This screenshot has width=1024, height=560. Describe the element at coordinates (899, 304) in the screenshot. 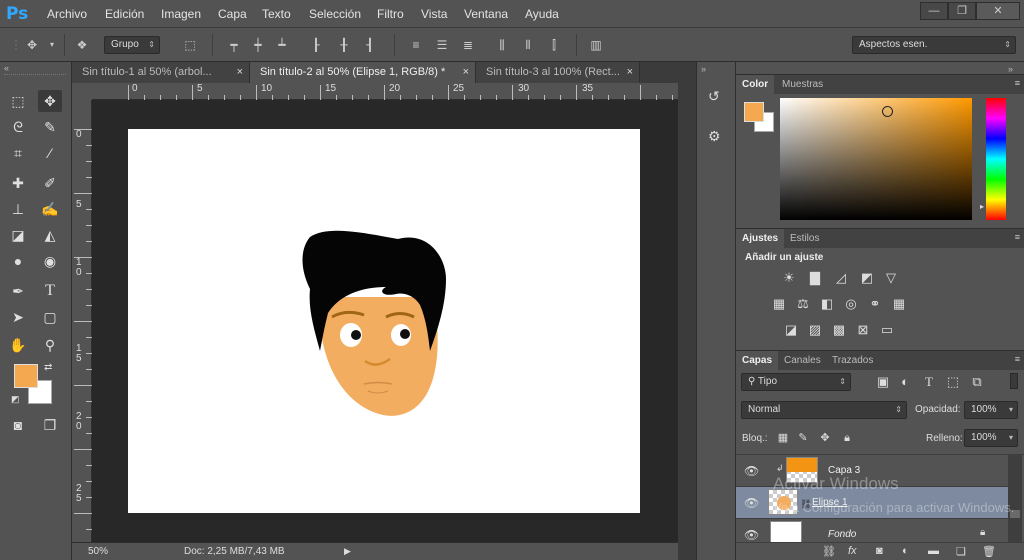

I see `color-lookup-icon: ▦` at that location.